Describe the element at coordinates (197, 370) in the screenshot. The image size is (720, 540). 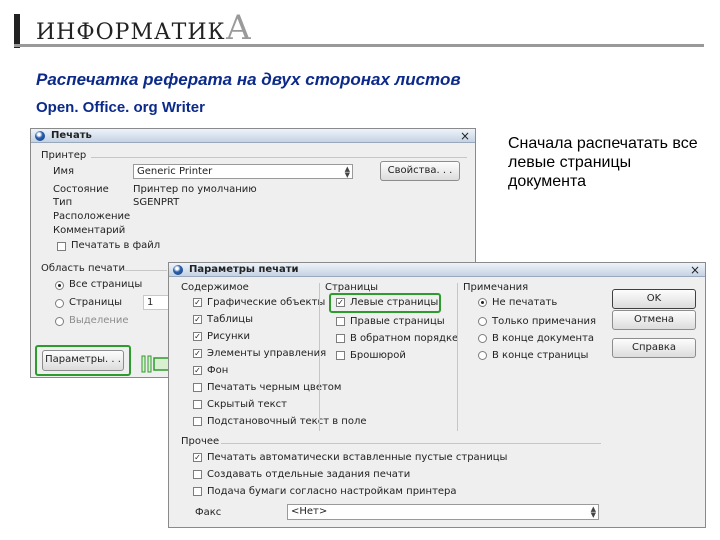
I see `content-checkbox-4: ✓` at that location.